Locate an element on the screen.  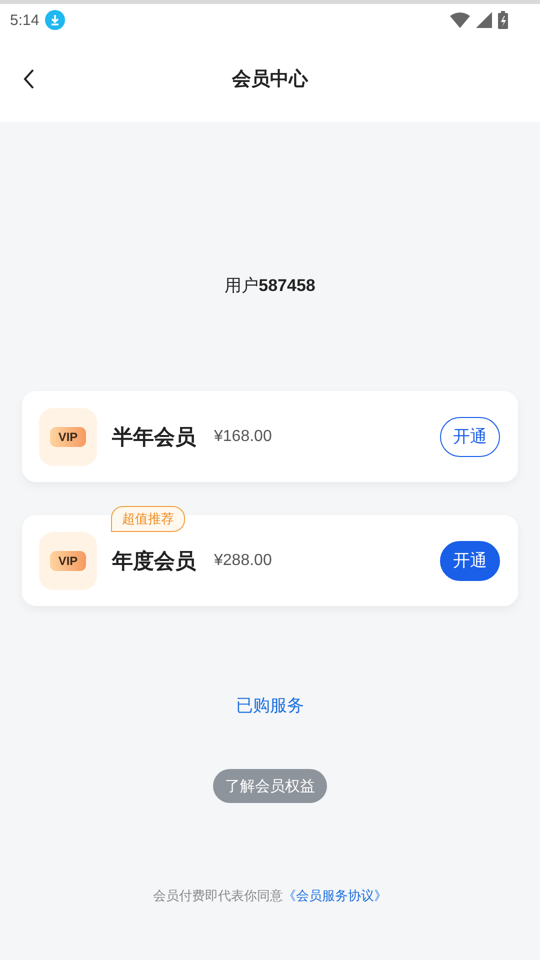
status-time: 5:14 is located at coordinates (25, 20).